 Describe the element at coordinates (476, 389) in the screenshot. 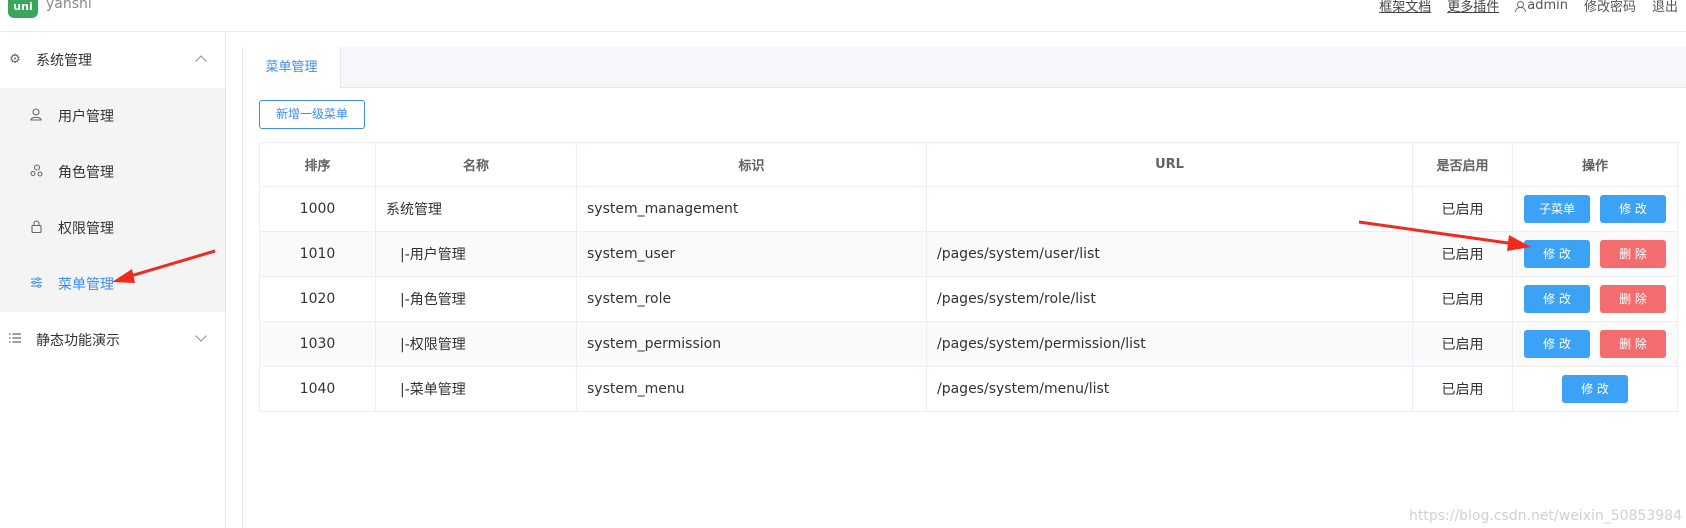

I see `cell-name: |-菜单管理` at that location.